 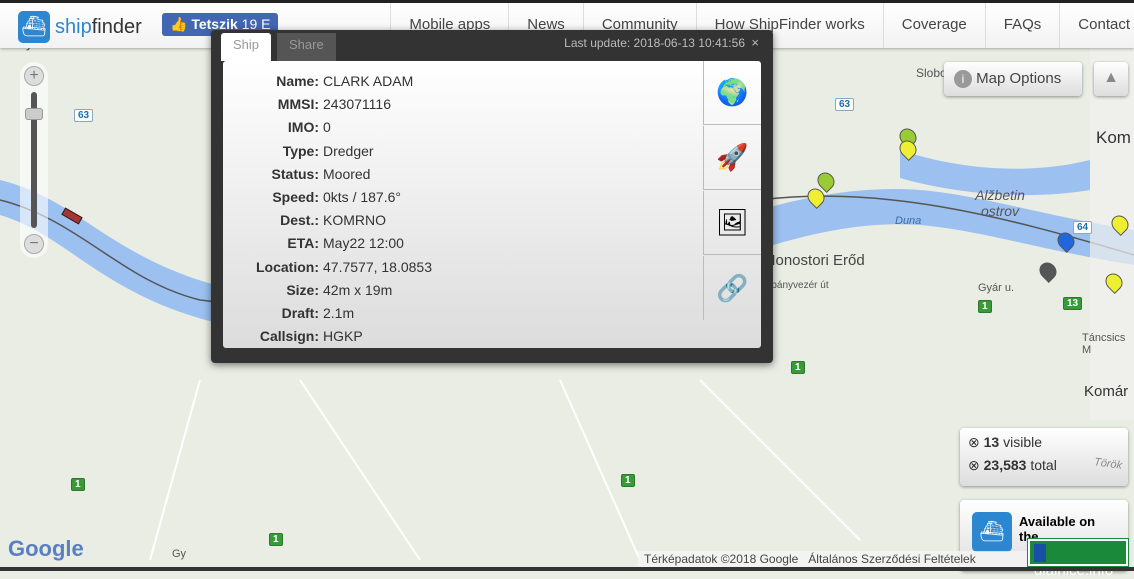 What do you see at coordinates (463, 292) in the screenshot?
I see `detail-row: Size: 42m x 19m` at bounding box center [463, 292].